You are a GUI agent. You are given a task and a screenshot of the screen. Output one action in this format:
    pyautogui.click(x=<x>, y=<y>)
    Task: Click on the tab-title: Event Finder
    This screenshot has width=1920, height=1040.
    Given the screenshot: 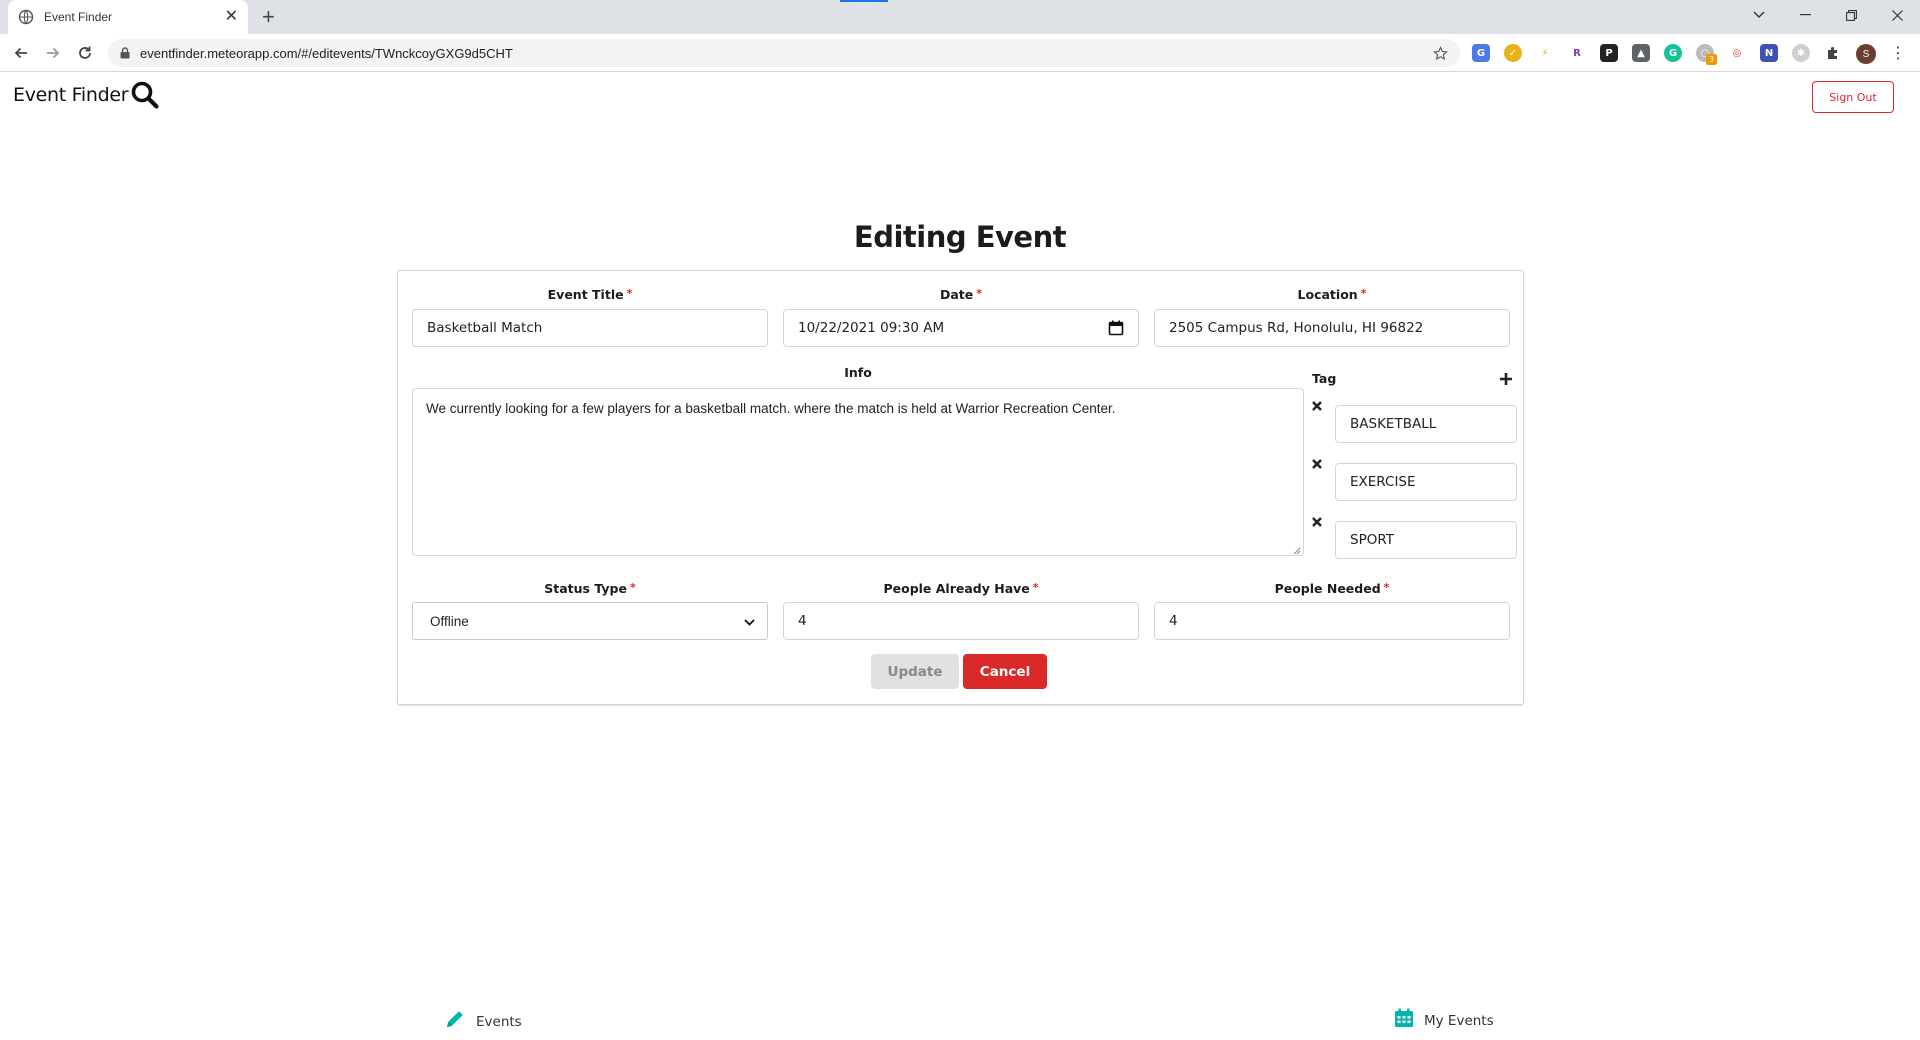 What is the action you would take?
    pyautogui.click(x=78, y=17)
    